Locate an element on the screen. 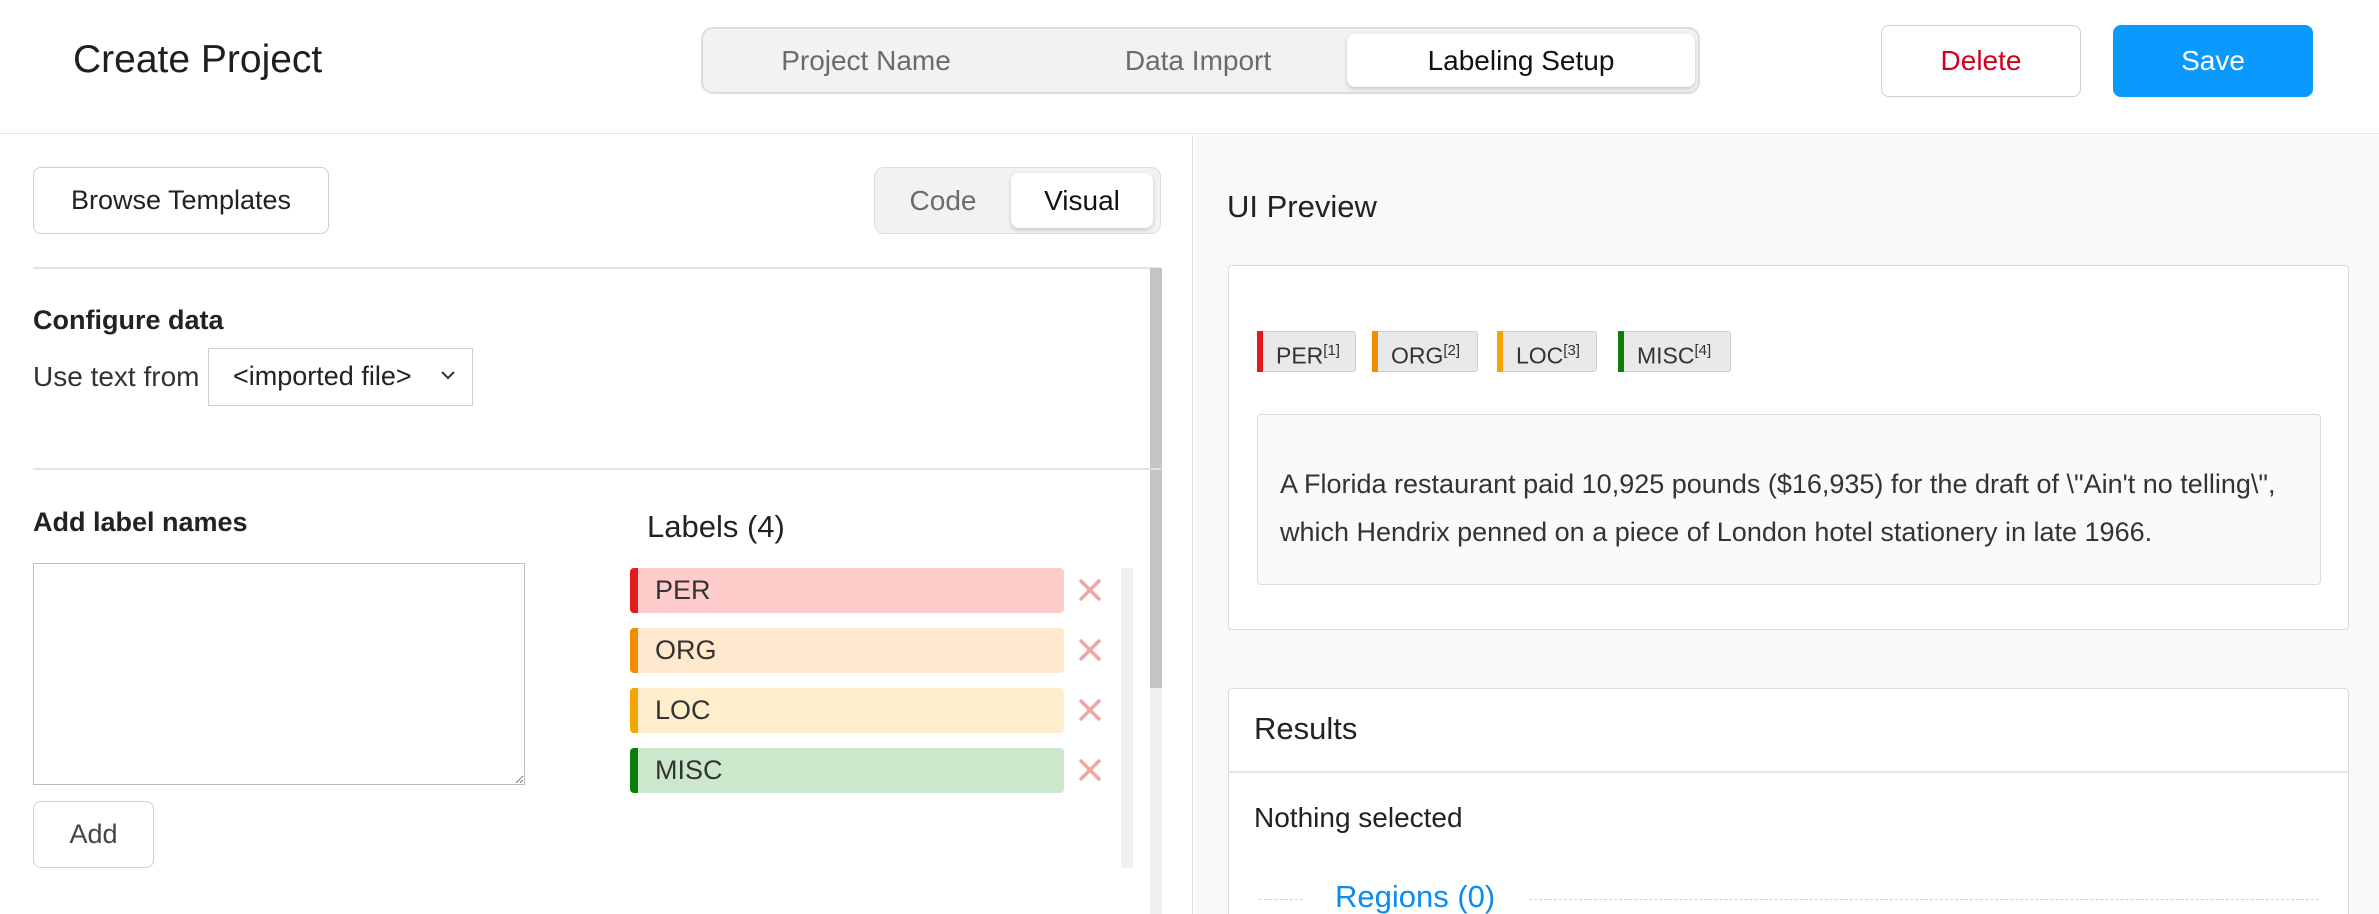 The width and height of the screenshot is (2379, 914). preview-tag-per: PER[1] is located at coordinates (1306, 351).